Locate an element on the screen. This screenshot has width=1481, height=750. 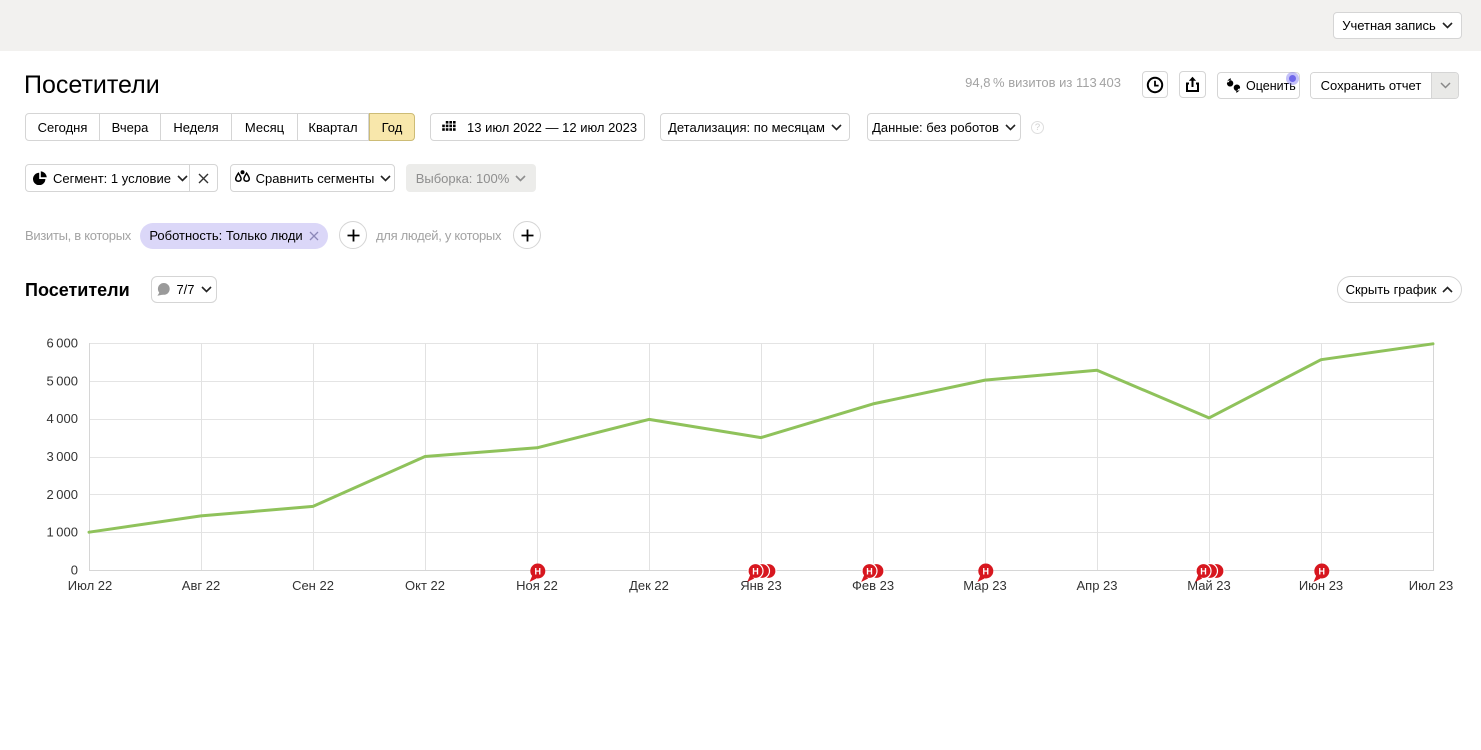
svg-text: Май 23 is located at coordinates (1209, 585).